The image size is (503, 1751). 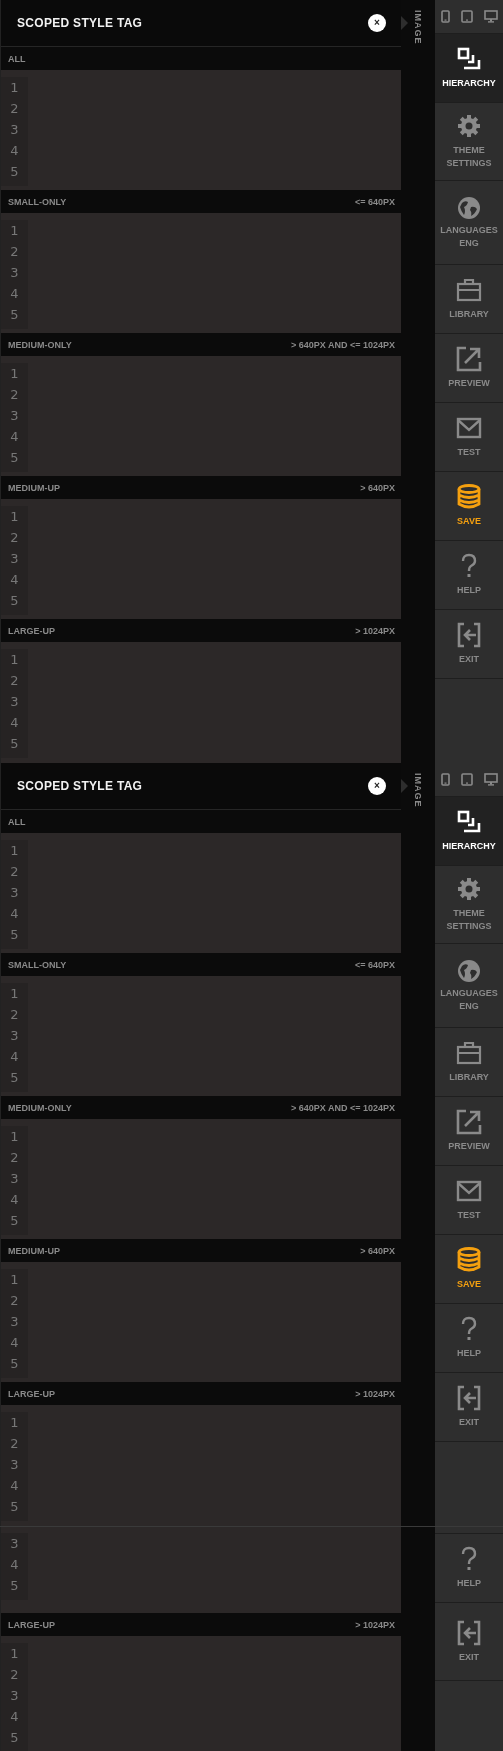 What do you see at coordinates (469, 1632) in the screenshot?
I see `exit-icon` at bounding box center [469, 1632].